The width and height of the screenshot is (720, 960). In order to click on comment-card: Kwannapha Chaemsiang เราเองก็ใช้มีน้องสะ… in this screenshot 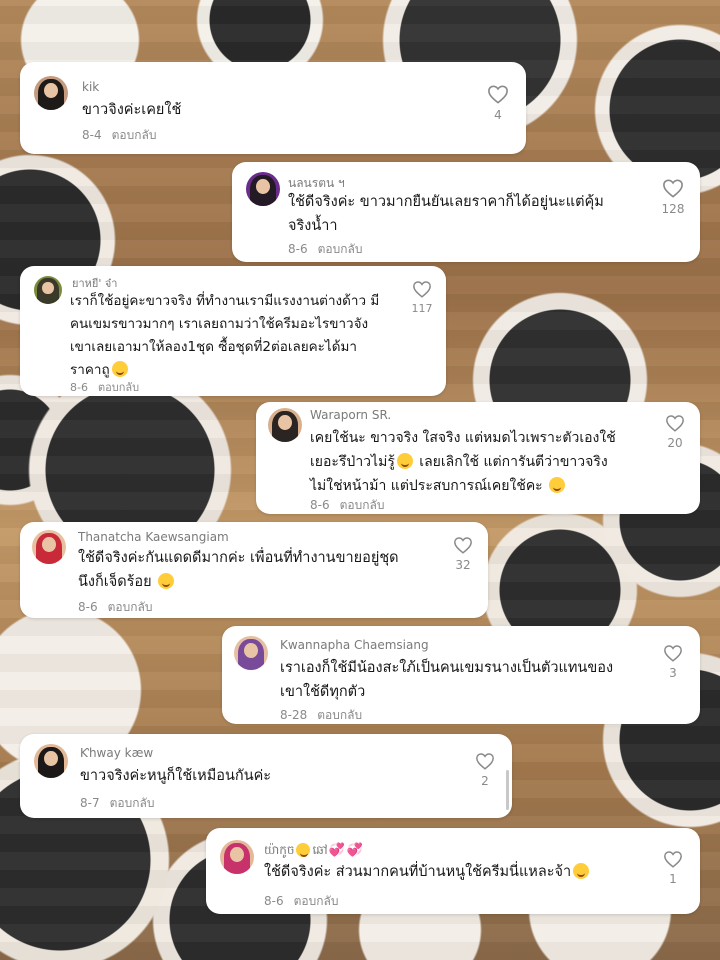, I will do `click(461, 675)`.